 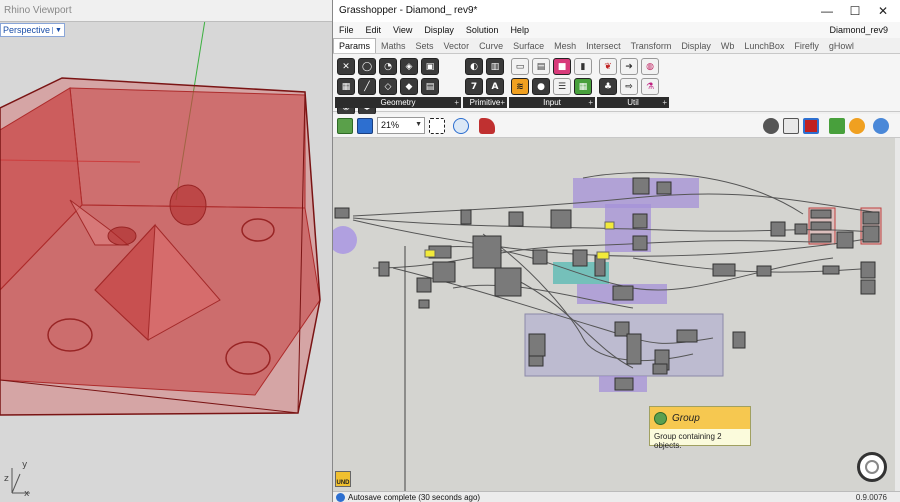 What do you see at coordinates (837, 126) in the screenshot?
I see `selected-preview-icon` at bounding box center [837, 126].